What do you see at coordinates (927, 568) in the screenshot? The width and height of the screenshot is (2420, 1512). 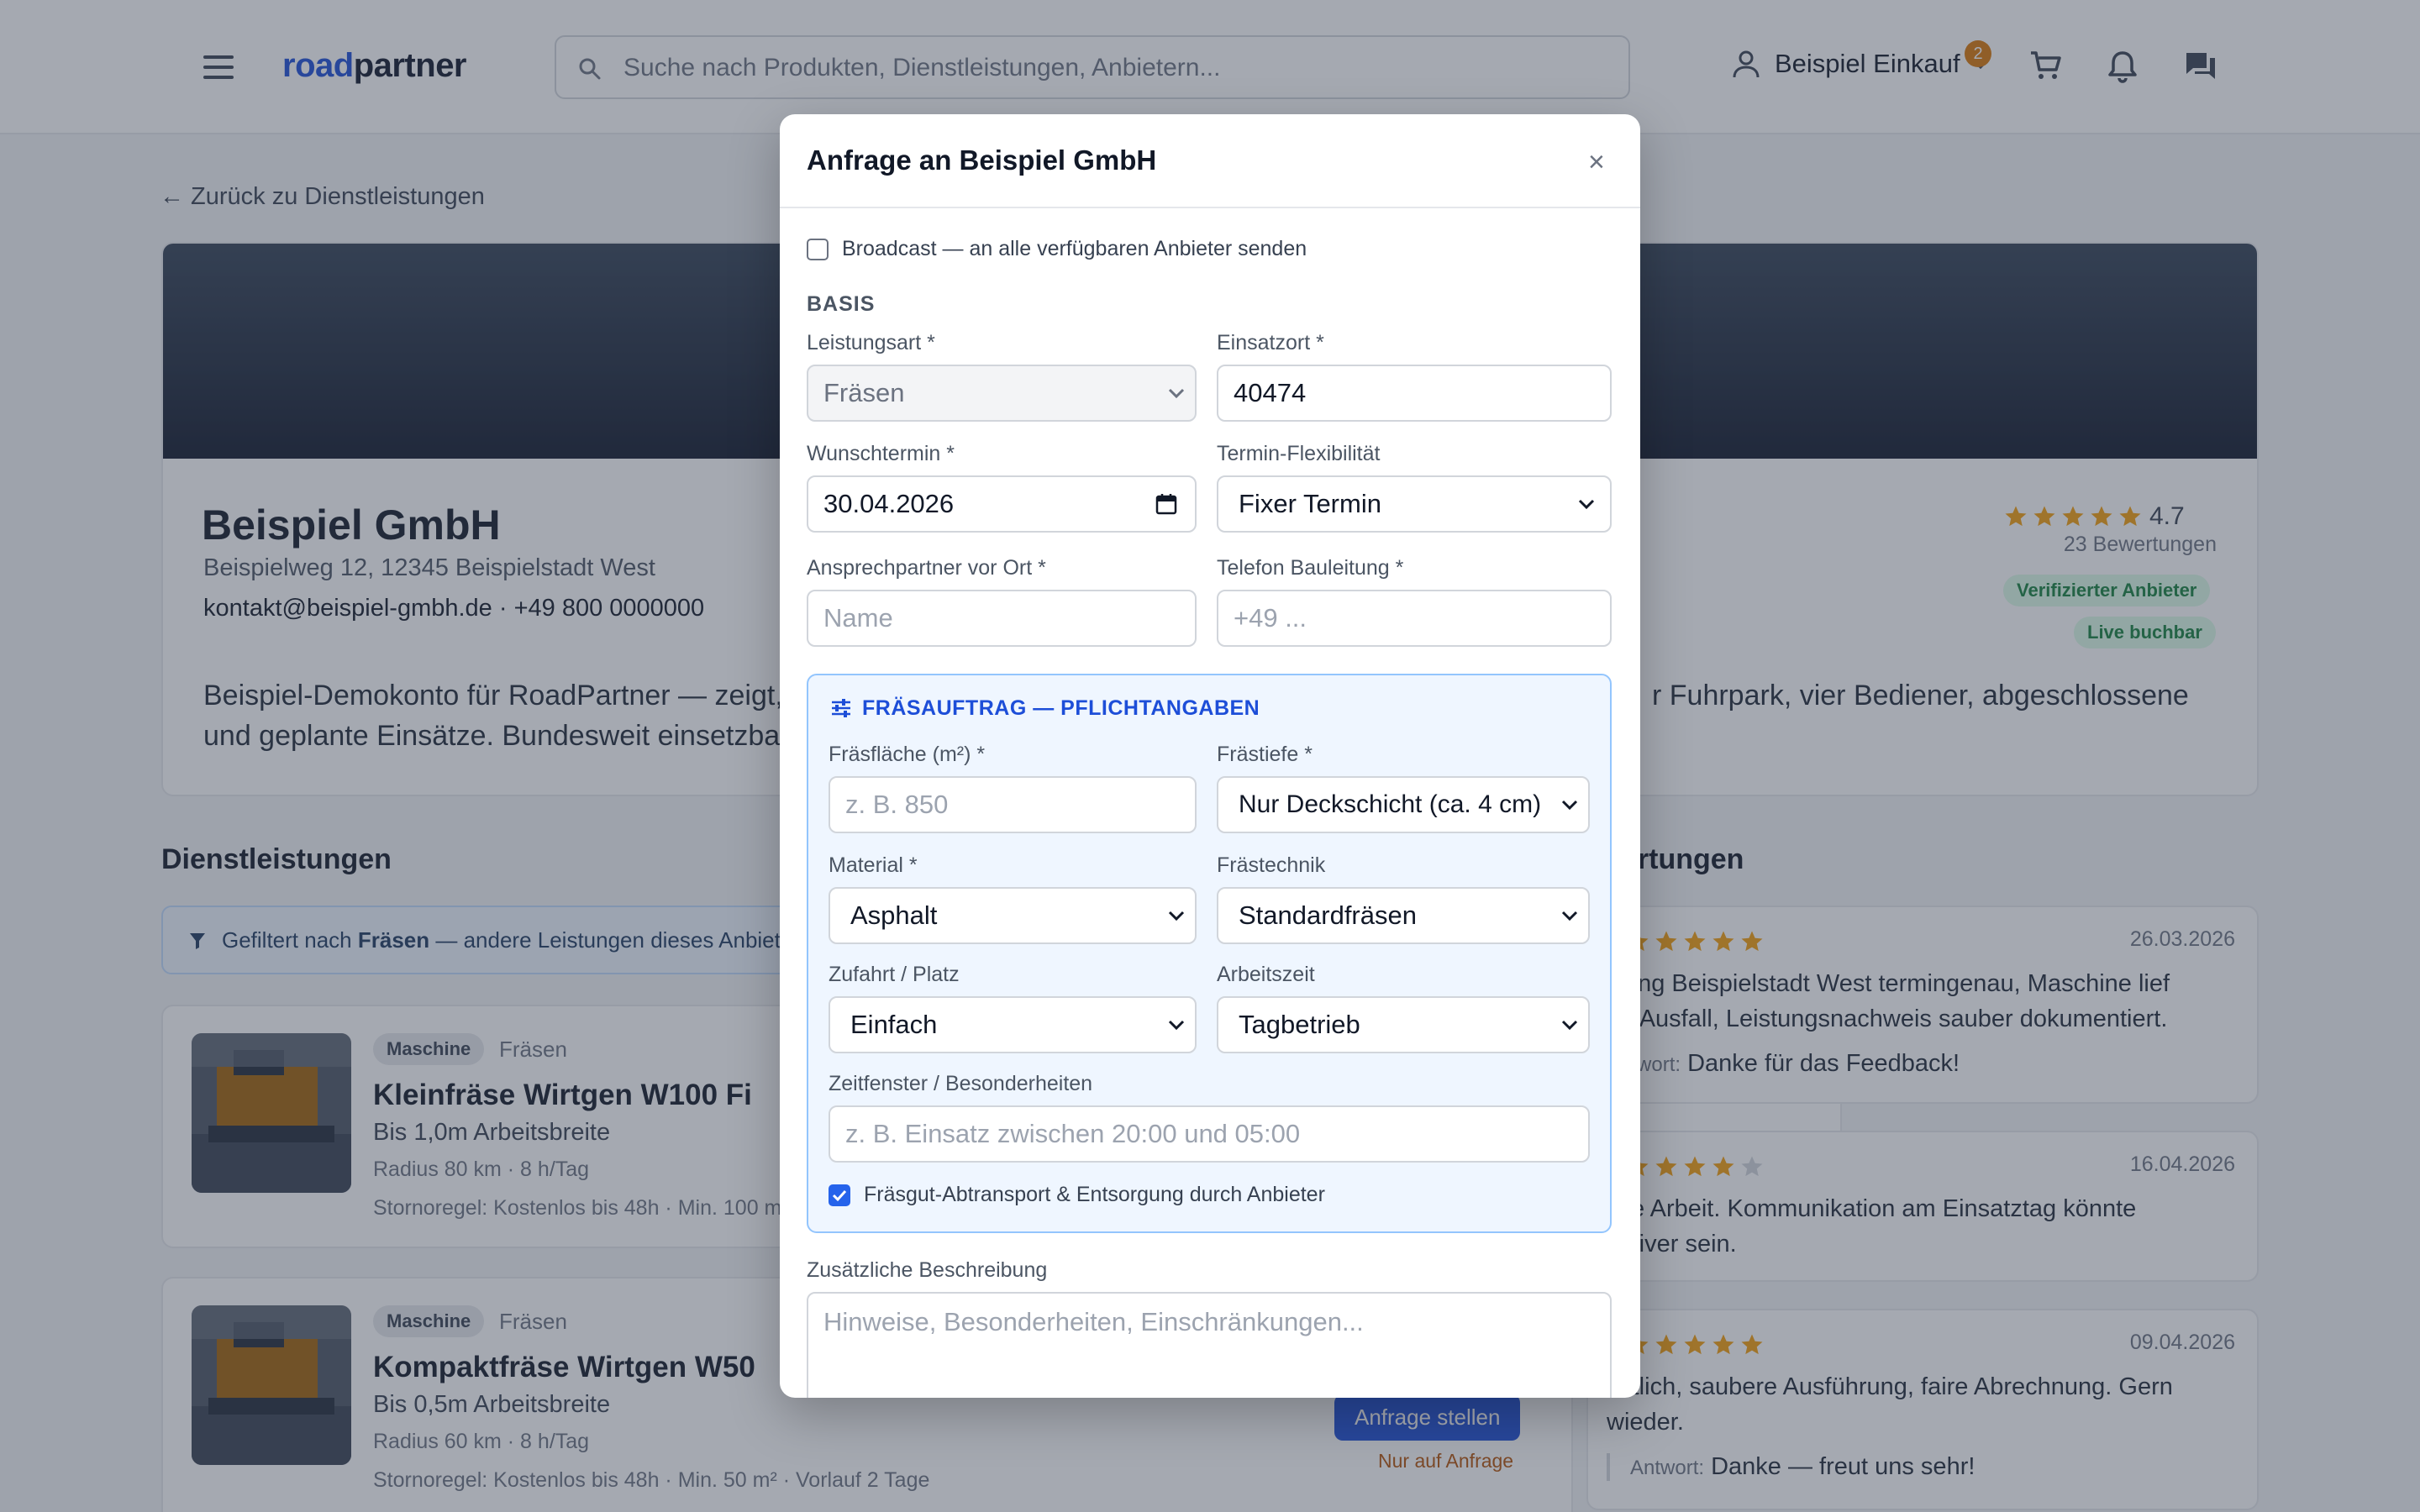 I see `contact-person-label: Ansprechpartner vor Ort *` at bounding box center [927, 568].